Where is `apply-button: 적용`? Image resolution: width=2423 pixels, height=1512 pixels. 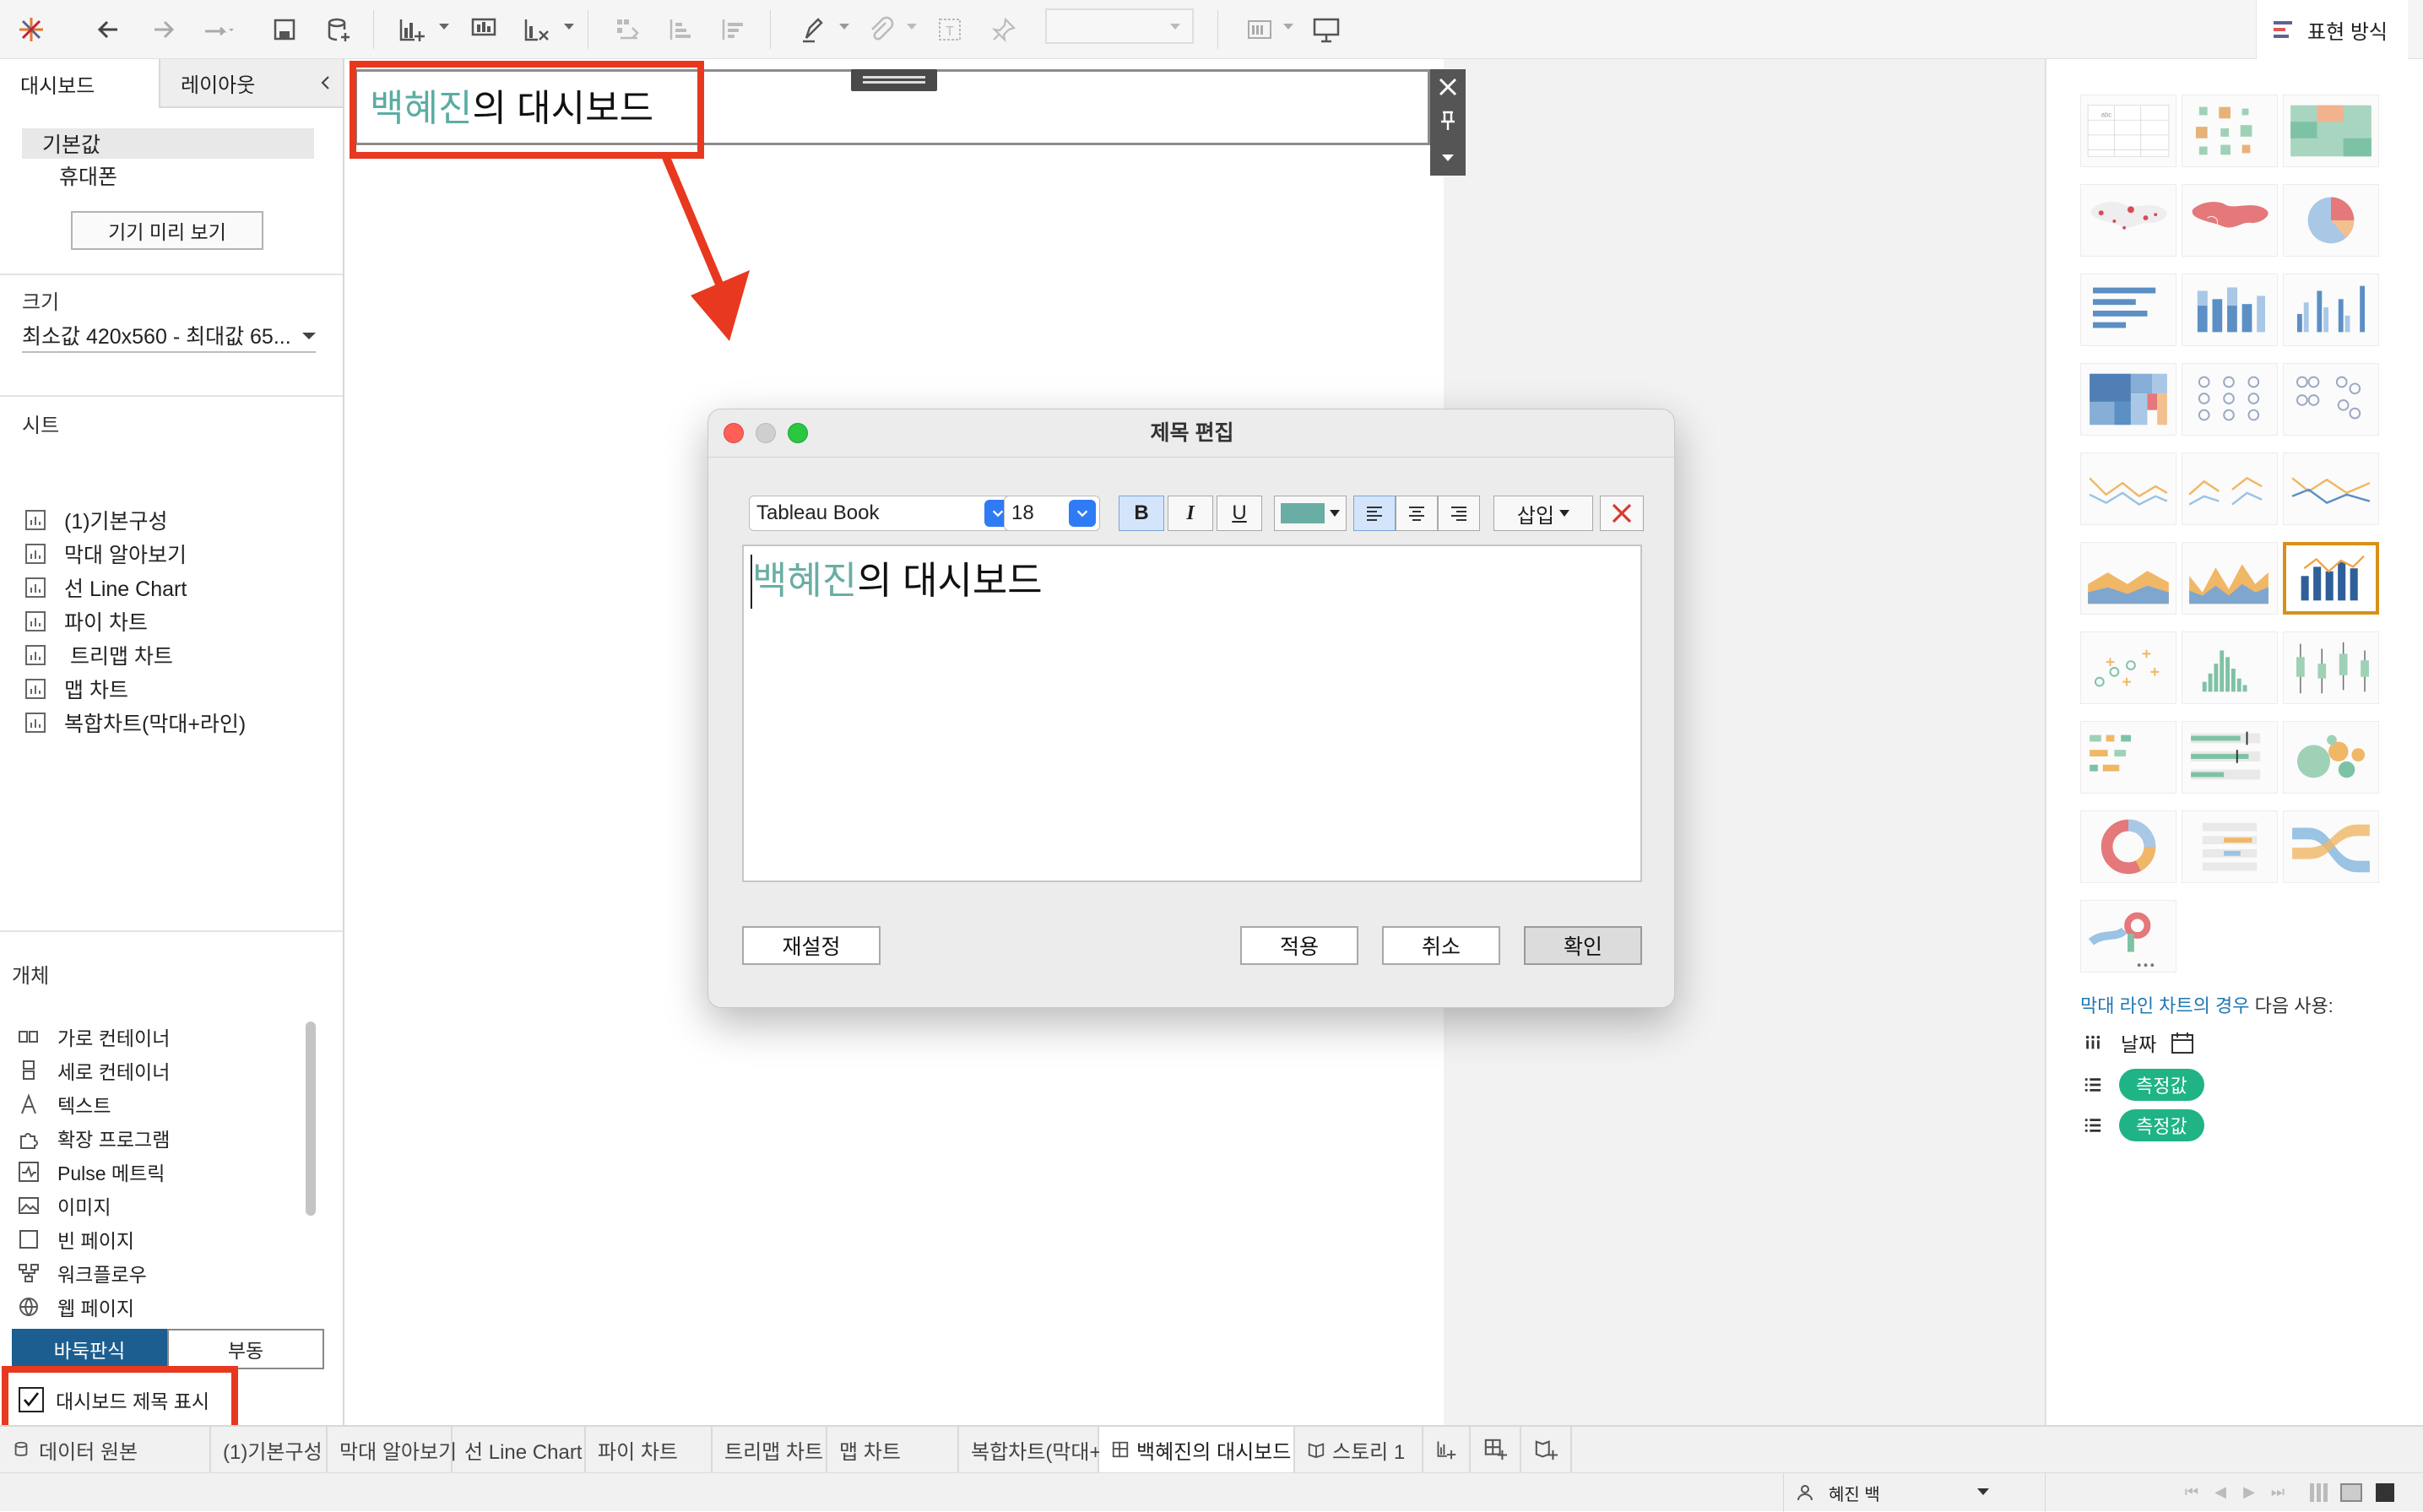
apply-button: 적용 is located at coordinates (1299, 945).